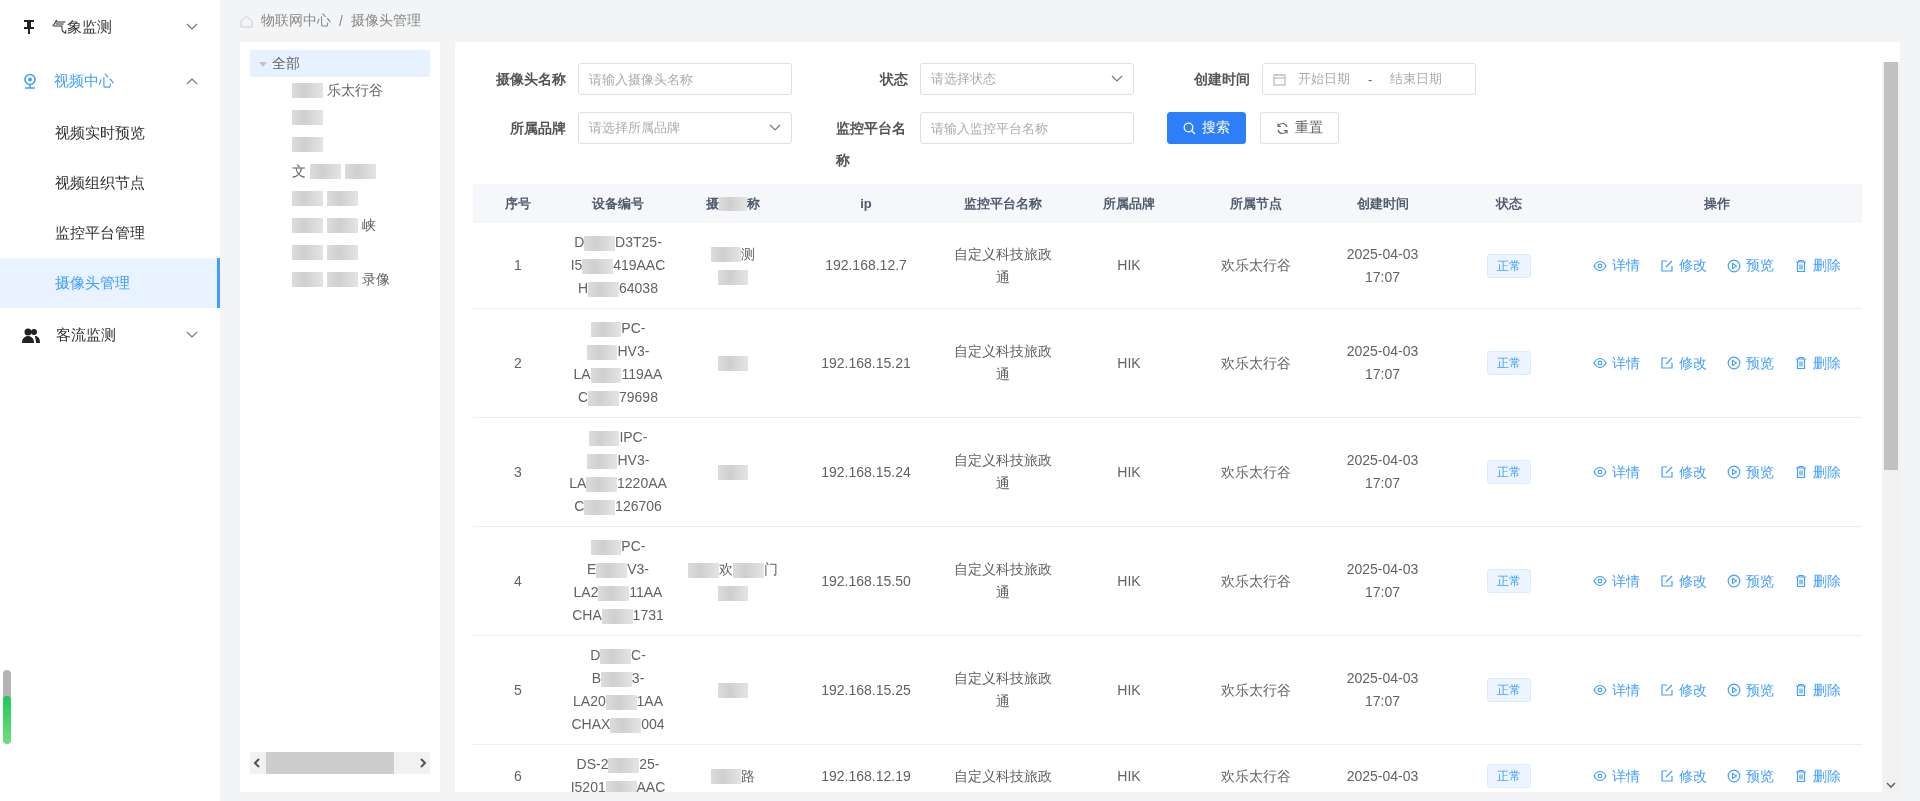  I want to click on text-fragment: CHA, so click(587, 615).